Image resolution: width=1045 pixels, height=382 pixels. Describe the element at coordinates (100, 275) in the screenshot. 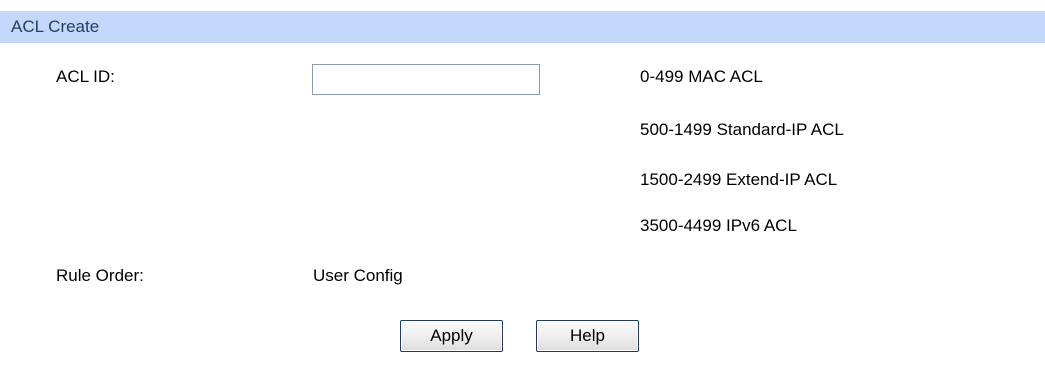

I see `rule-order-label: Rule Order:` at that location.